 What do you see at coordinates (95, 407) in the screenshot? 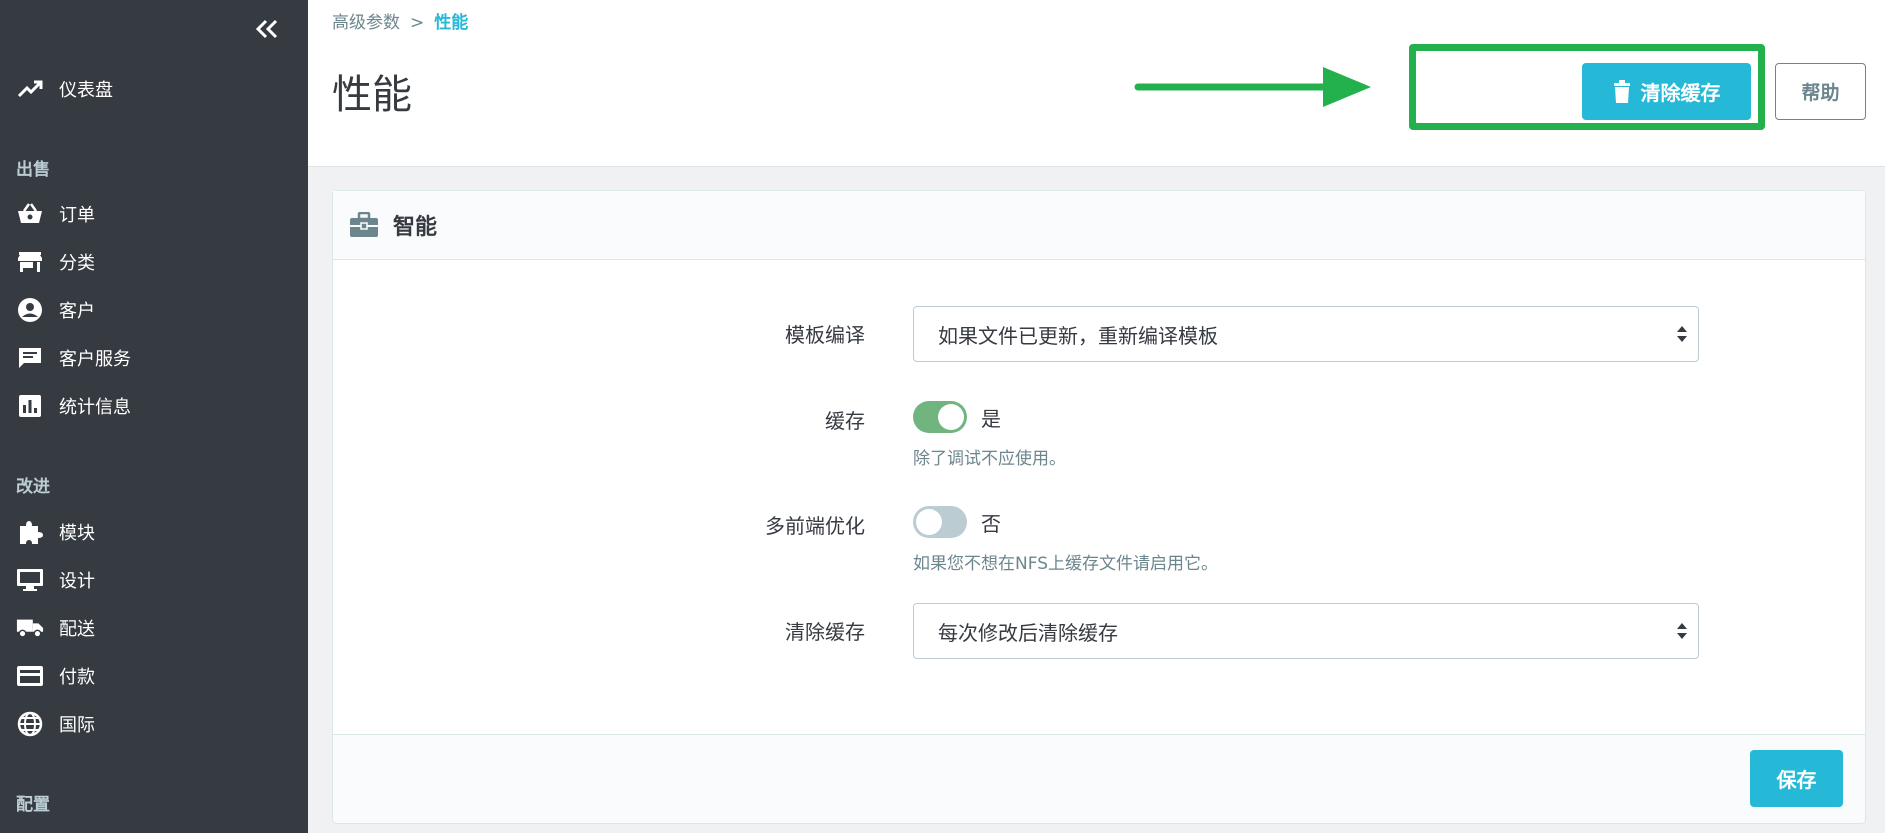
I see `sidebar-item-label: 统计信息` at bounding box center [95, 407].